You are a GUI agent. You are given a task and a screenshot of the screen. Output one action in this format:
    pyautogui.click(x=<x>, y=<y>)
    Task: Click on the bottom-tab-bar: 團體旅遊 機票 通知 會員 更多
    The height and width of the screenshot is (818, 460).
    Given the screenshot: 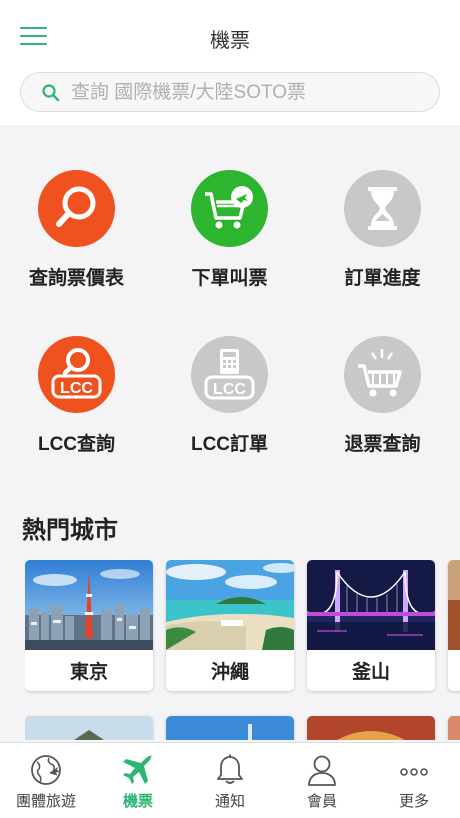 What is the action you would take?
    pyautogui.click(x=230, y=780)
    